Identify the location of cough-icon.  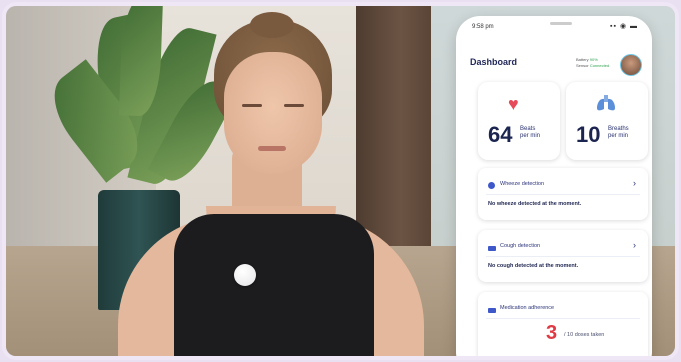
(492, 248).